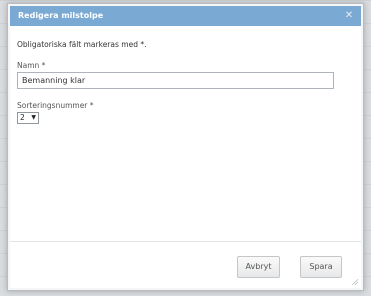 This screenshot has height=296, width=371. I want to click on dialog-titlebar: Redigera milstolpe ✕, so click(185, 16).